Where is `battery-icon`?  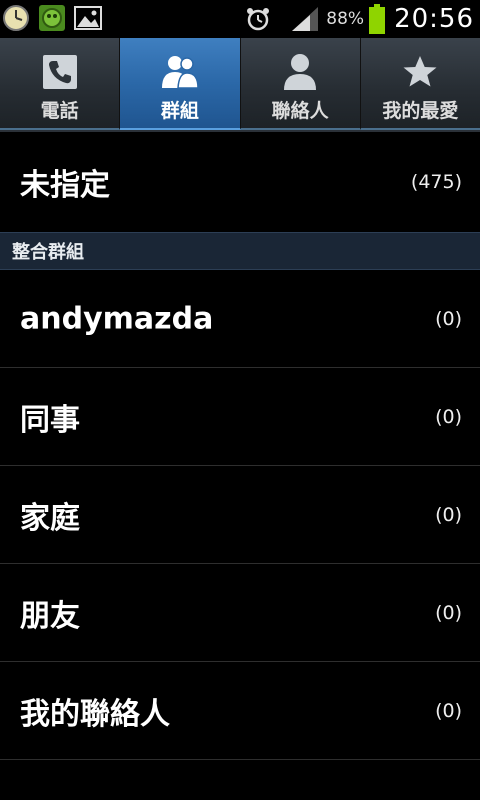
battery-icon is located at coordinates (377, 19).